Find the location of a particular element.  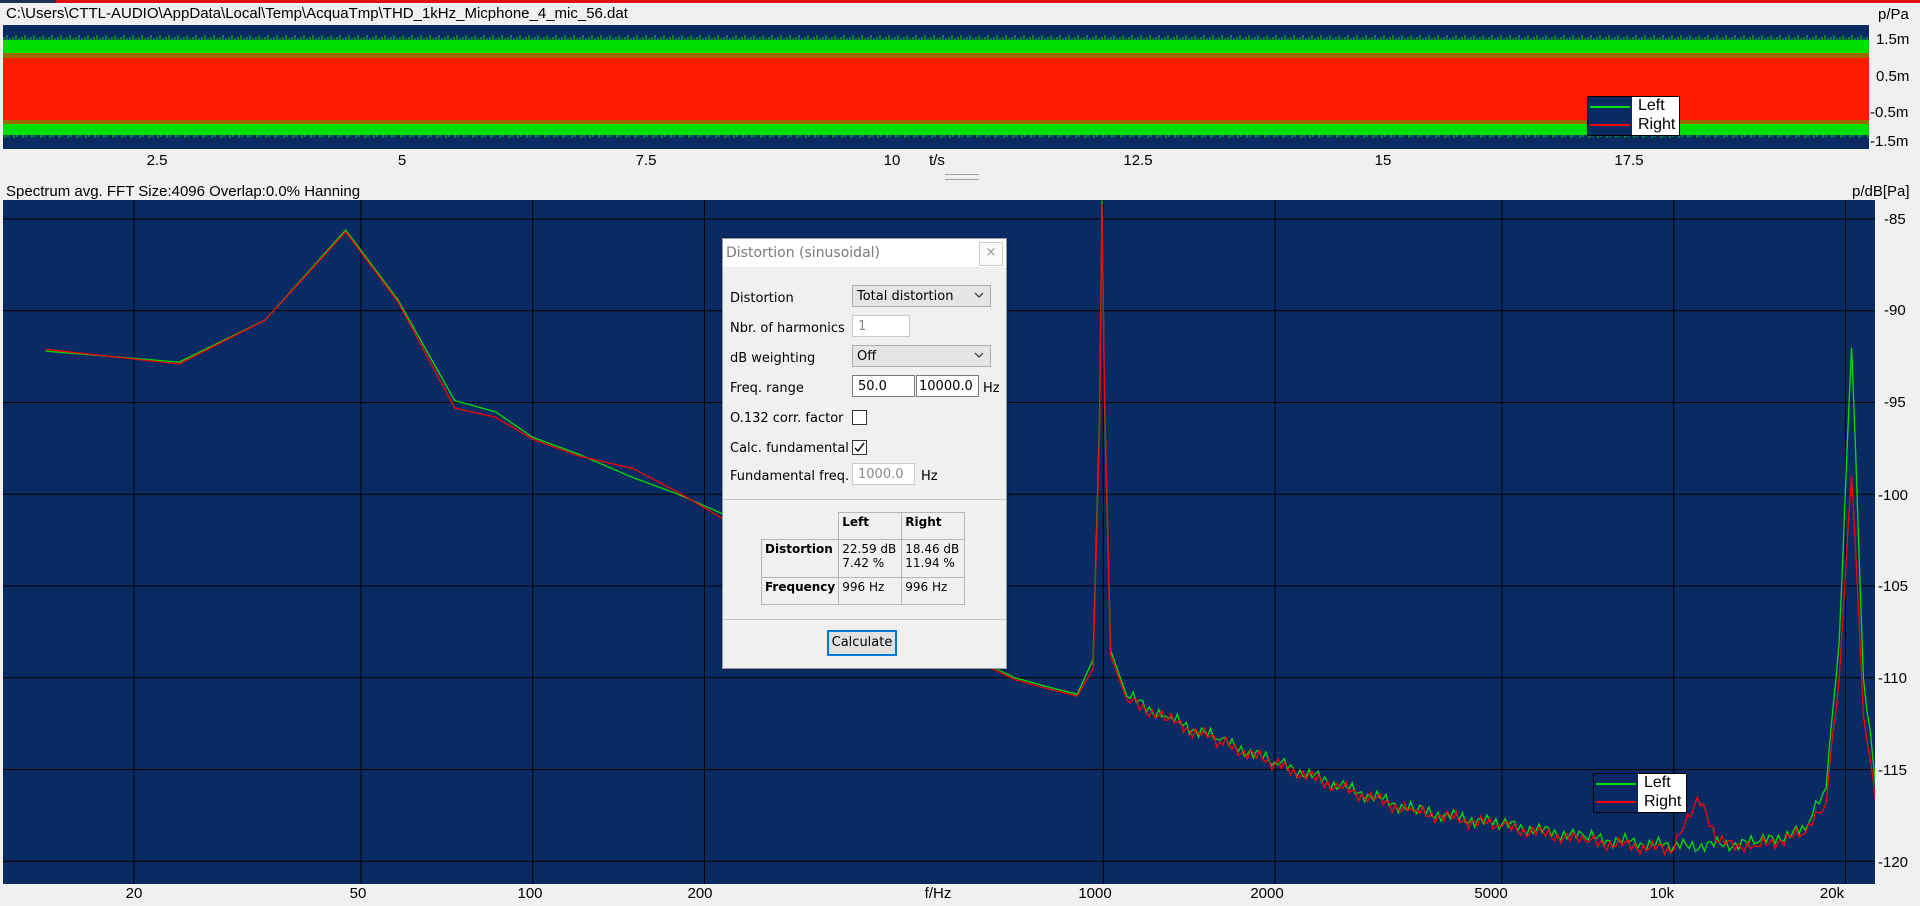

window-top-strip-dark is located at coordinates (28, 1).